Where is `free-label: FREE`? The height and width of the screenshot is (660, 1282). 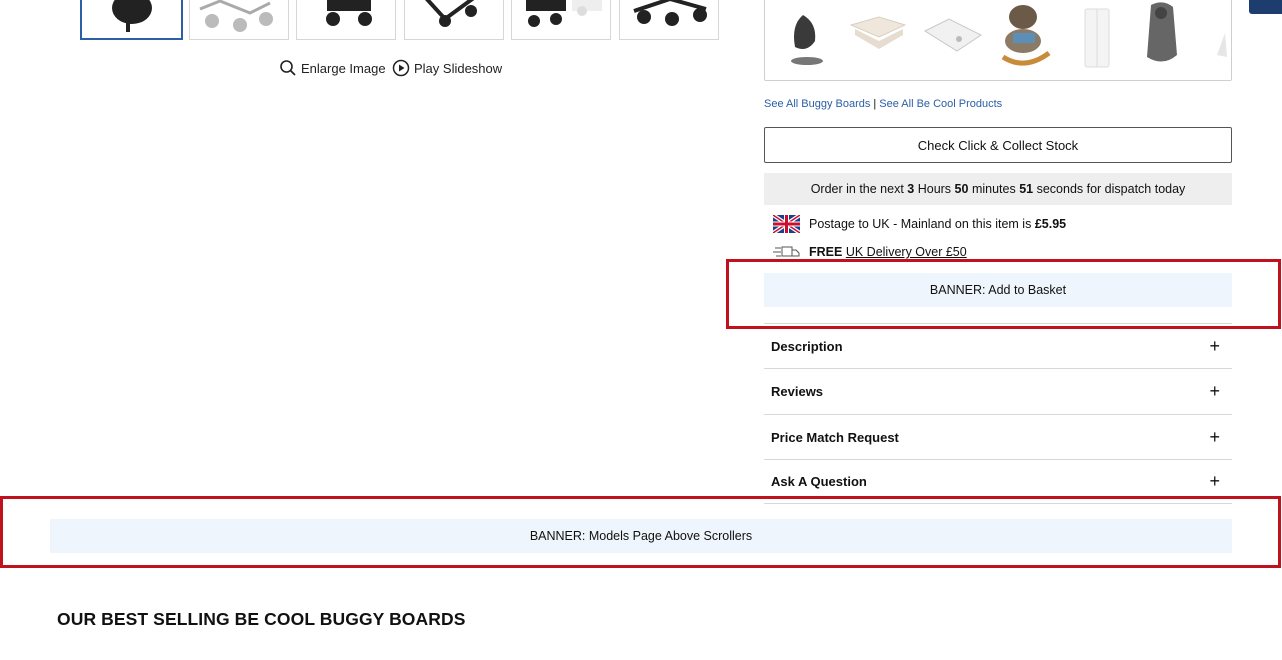
free-label: FREE is located at coordinates (826, 252).